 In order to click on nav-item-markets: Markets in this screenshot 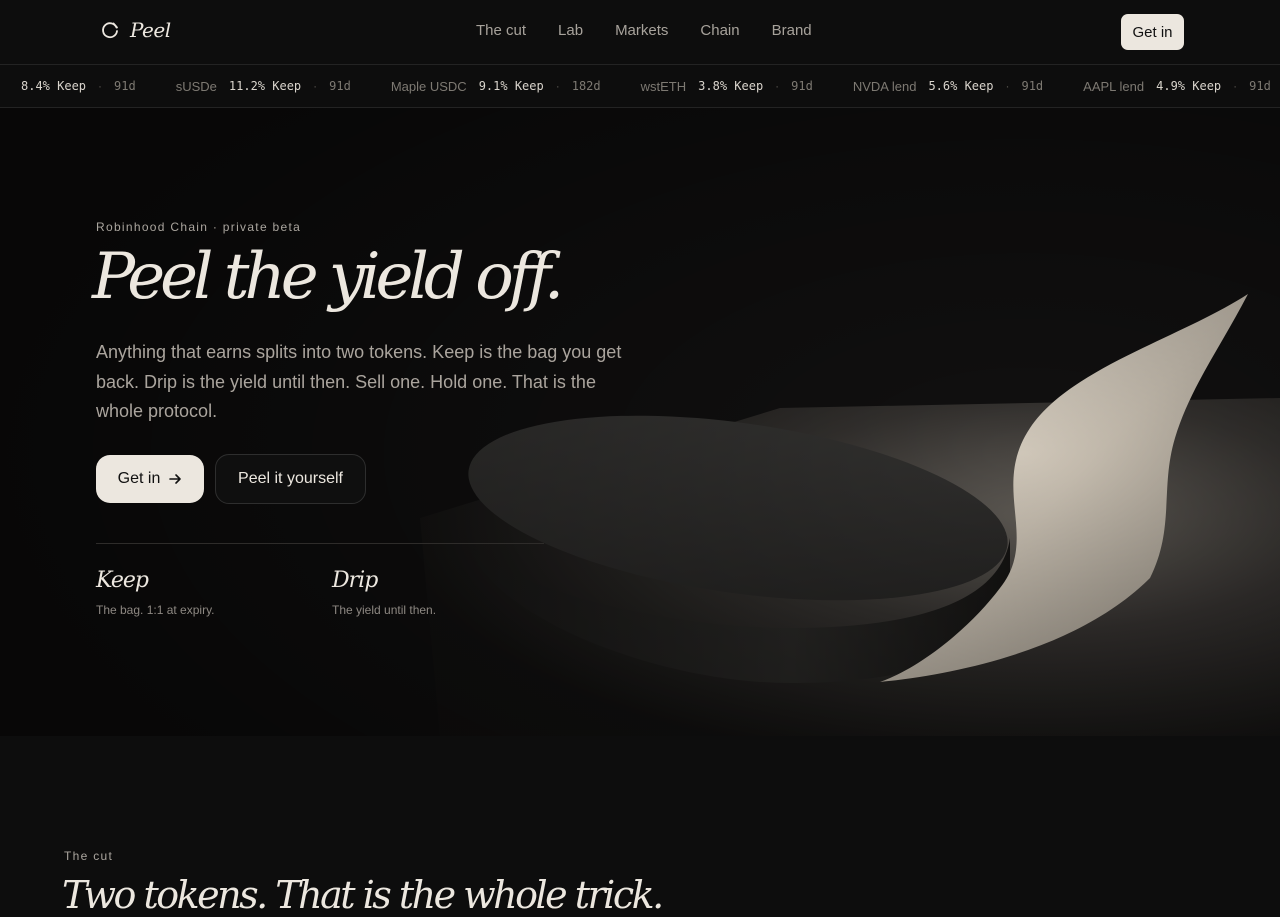, I will do `click(641, 30)`.